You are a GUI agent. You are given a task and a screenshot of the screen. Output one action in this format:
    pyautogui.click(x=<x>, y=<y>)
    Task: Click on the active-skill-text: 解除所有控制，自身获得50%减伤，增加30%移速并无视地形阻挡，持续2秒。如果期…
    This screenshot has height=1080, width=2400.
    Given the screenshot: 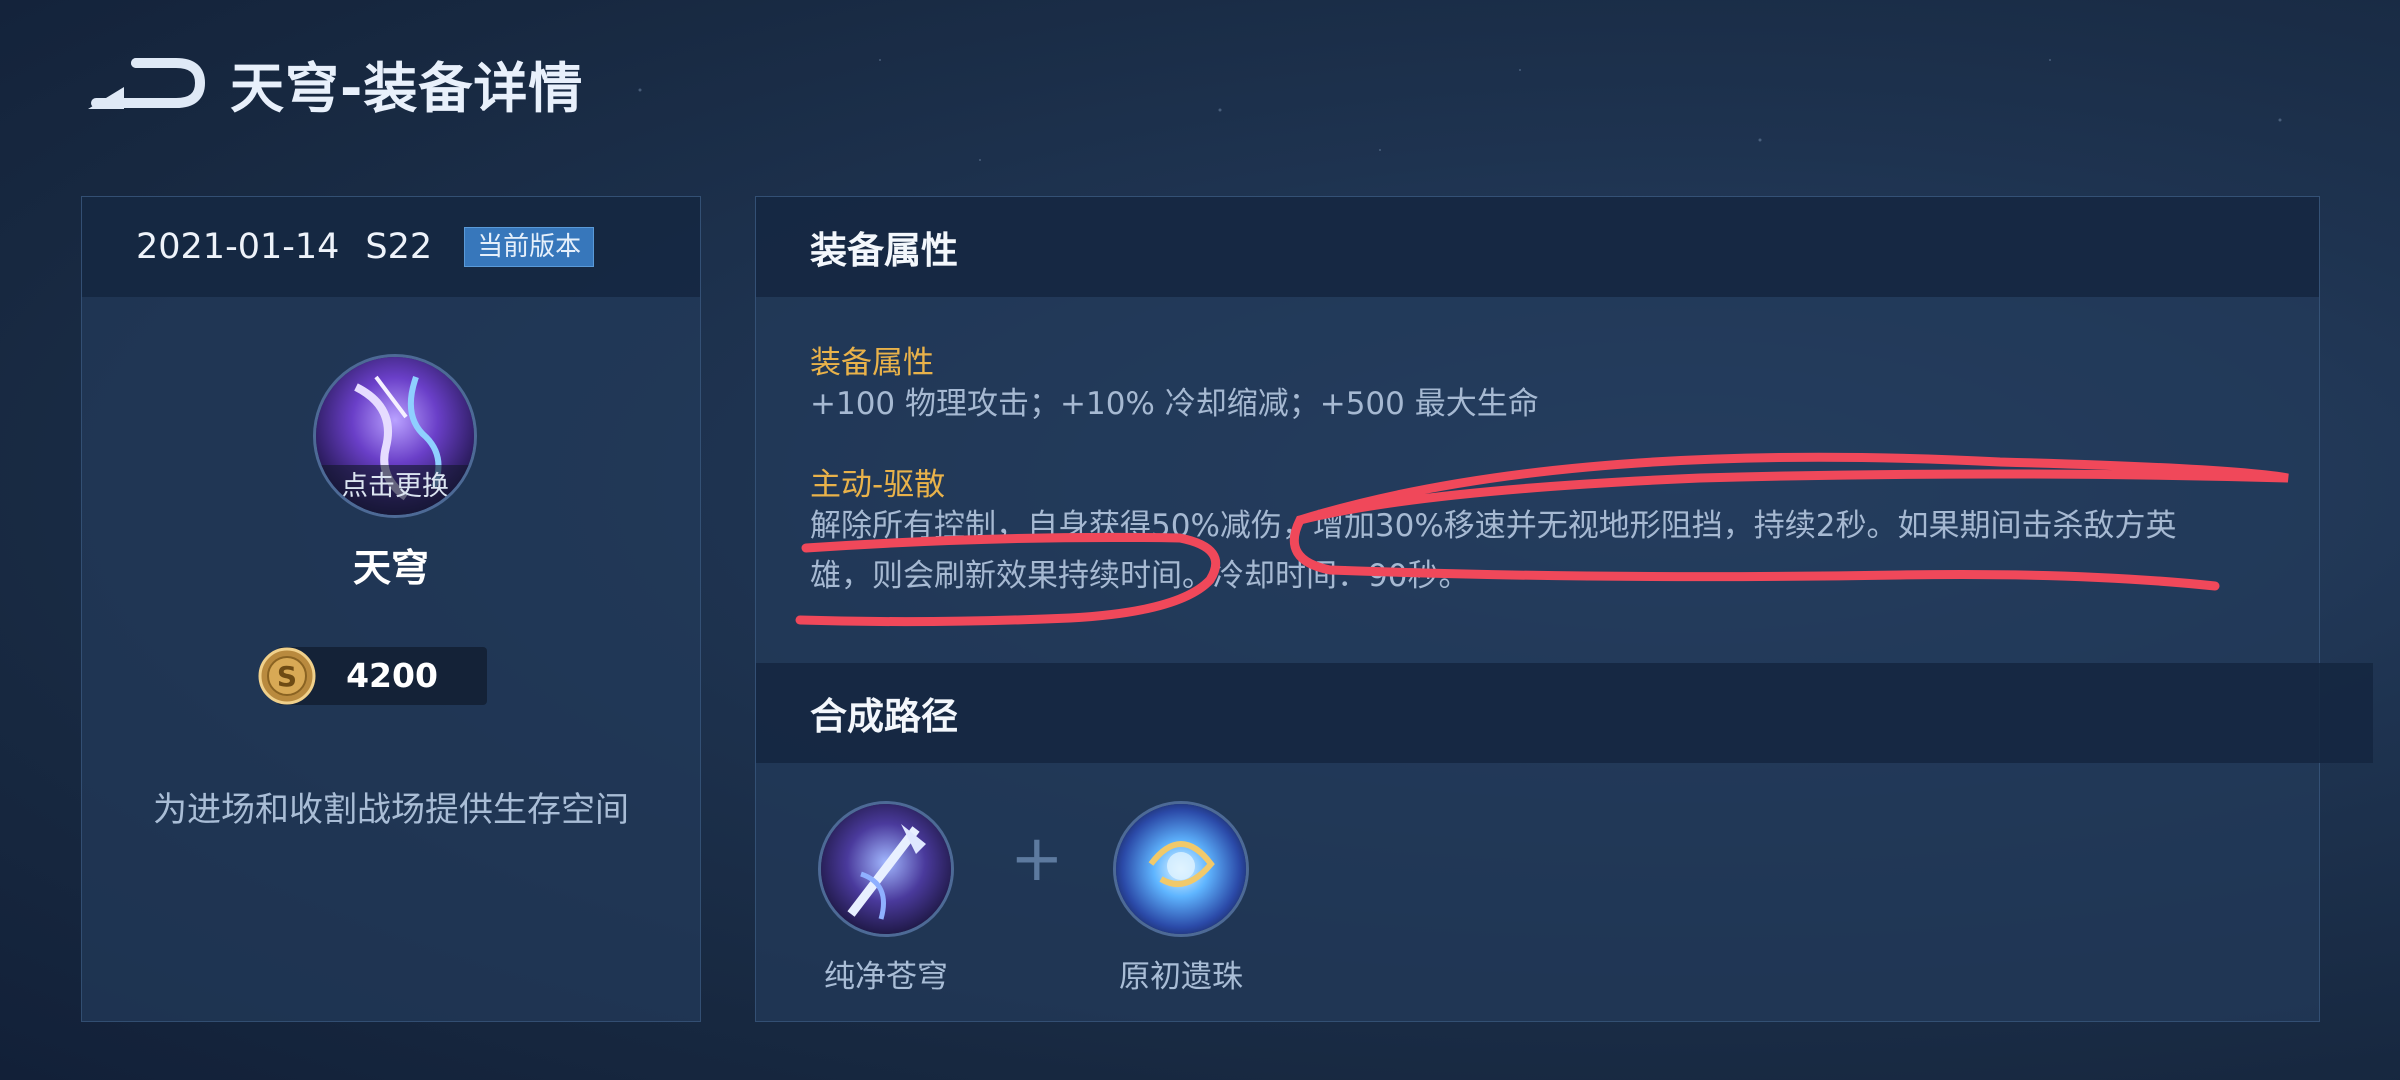 What is the action you would take?
    pyautogui.click(x=1493, y=551)
    